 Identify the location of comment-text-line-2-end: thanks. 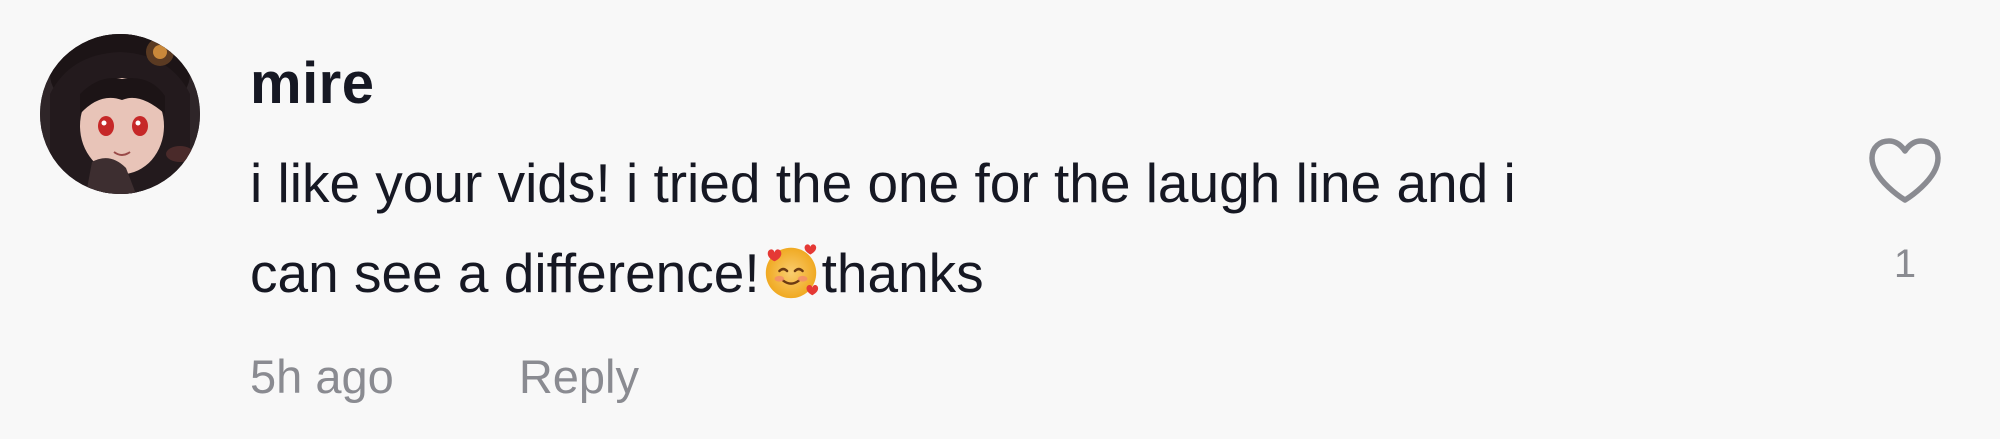
(902, 273).